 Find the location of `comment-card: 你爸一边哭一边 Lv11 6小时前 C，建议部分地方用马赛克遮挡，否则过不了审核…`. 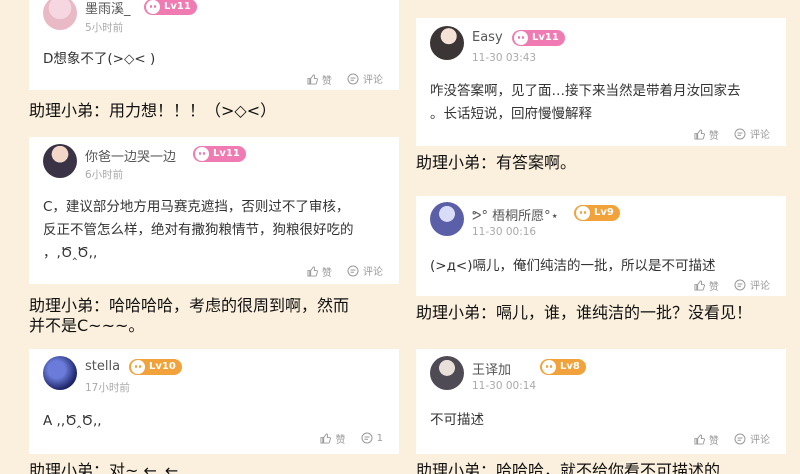

comment-card: 你爸一边哭一边 Lv11 6小时前 C，建议部分地方用马赛克遮挡，否则过不了审核… is located at coordinates (214, 210).